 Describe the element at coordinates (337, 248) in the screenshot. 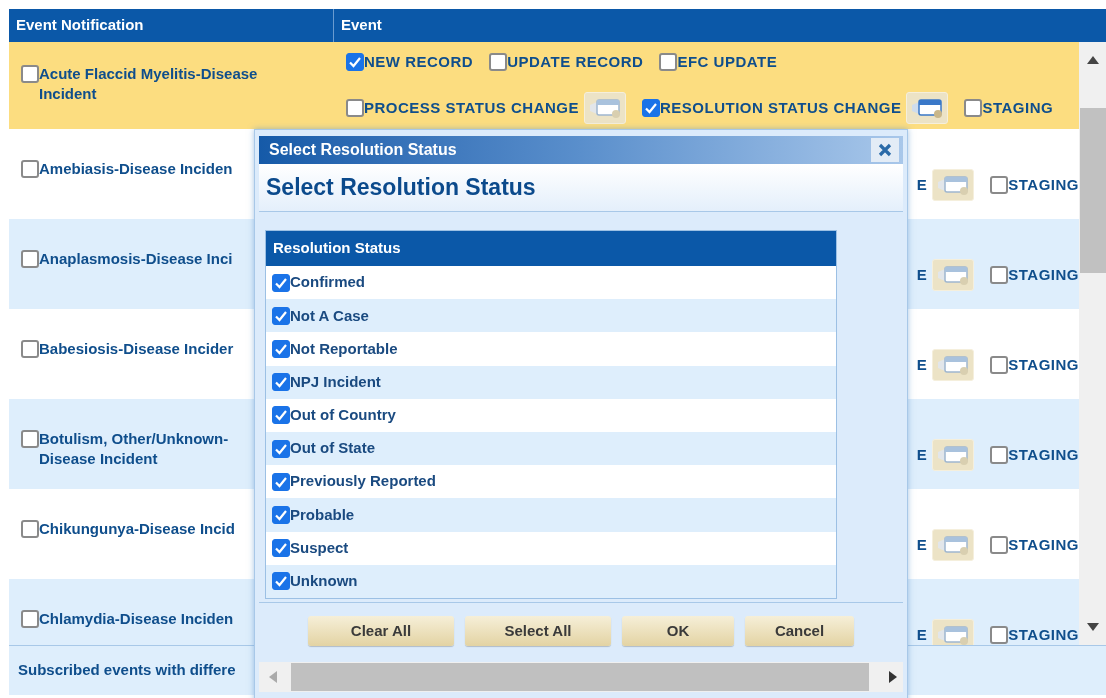

I see `column-header: Resolution Status` at that location.